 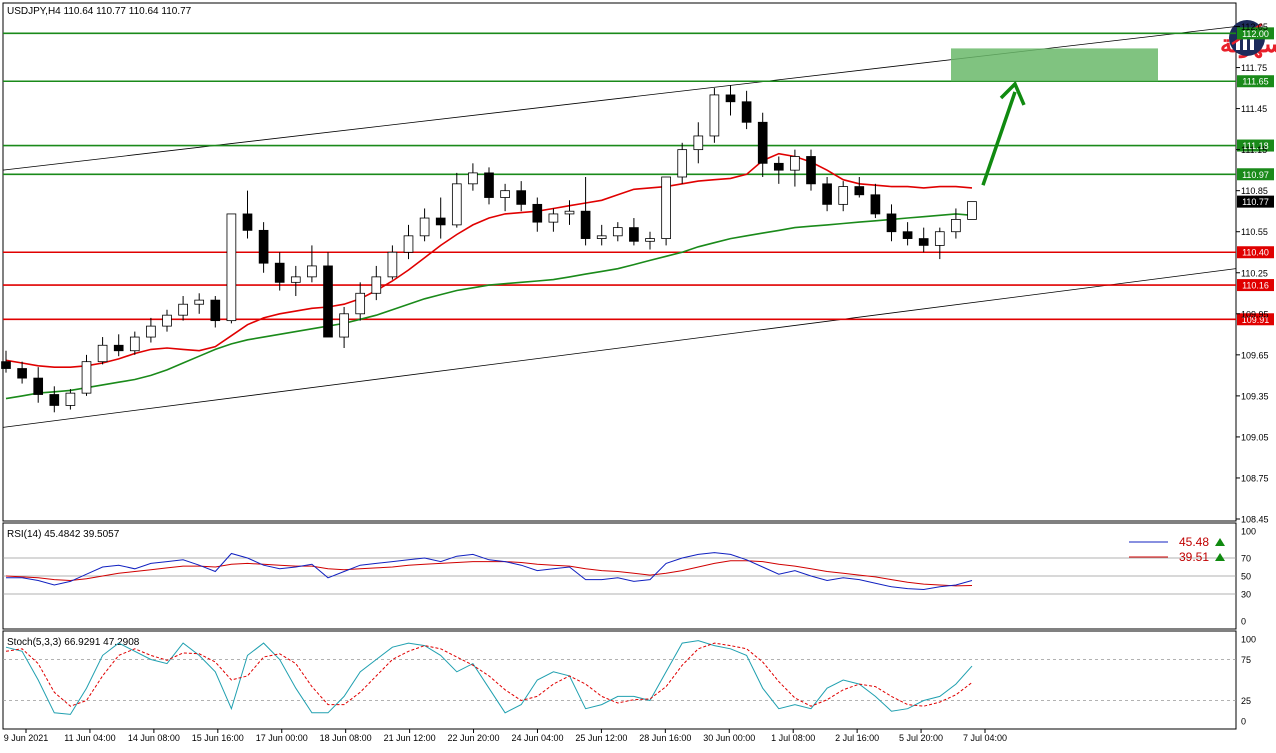 What do you see at coordinates (985, 738) in the screenshot?
I see `time-tick-label: 7 Jul 04:00` at bounding box center [985, 738].